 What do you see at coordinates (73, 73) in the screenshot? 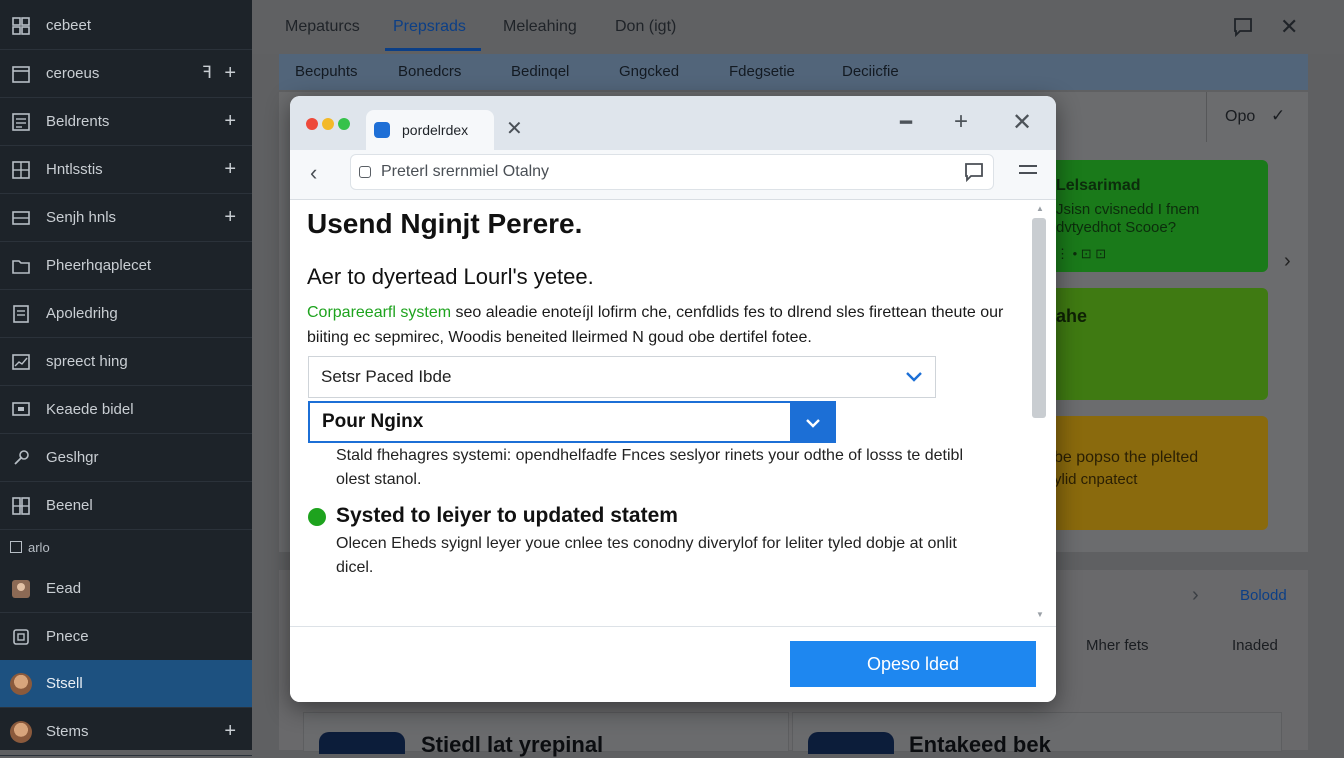
I see `sidebar-item-label: ceroeus` at bounding box center [73, 73].